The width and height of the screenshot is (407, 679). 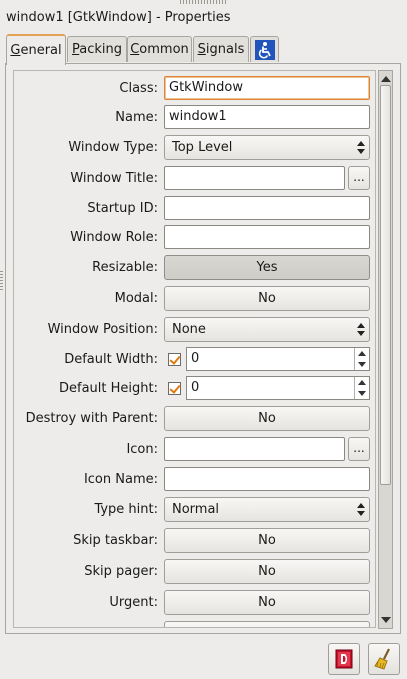 What do you see at coordinates (254, 178) in the screenshot?
I see `window-title-input` at bounding box center [254, 178].